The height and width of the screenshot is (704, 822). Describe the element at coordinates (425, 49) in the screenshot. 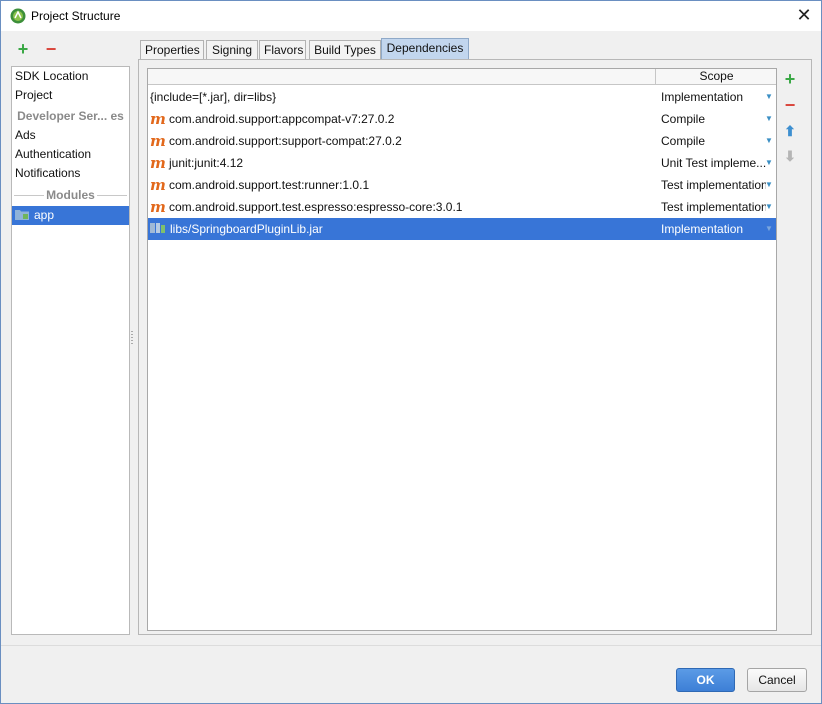

I see `tab-dependencies: Dependencies` at that location.